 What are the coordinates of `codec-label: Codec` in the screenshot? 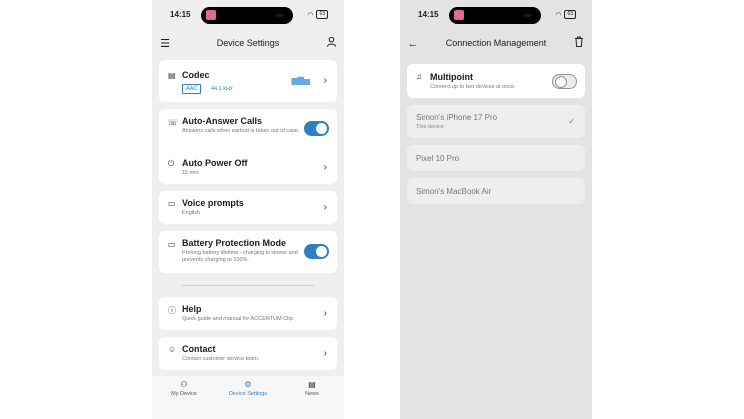 It's located at (196, 75).